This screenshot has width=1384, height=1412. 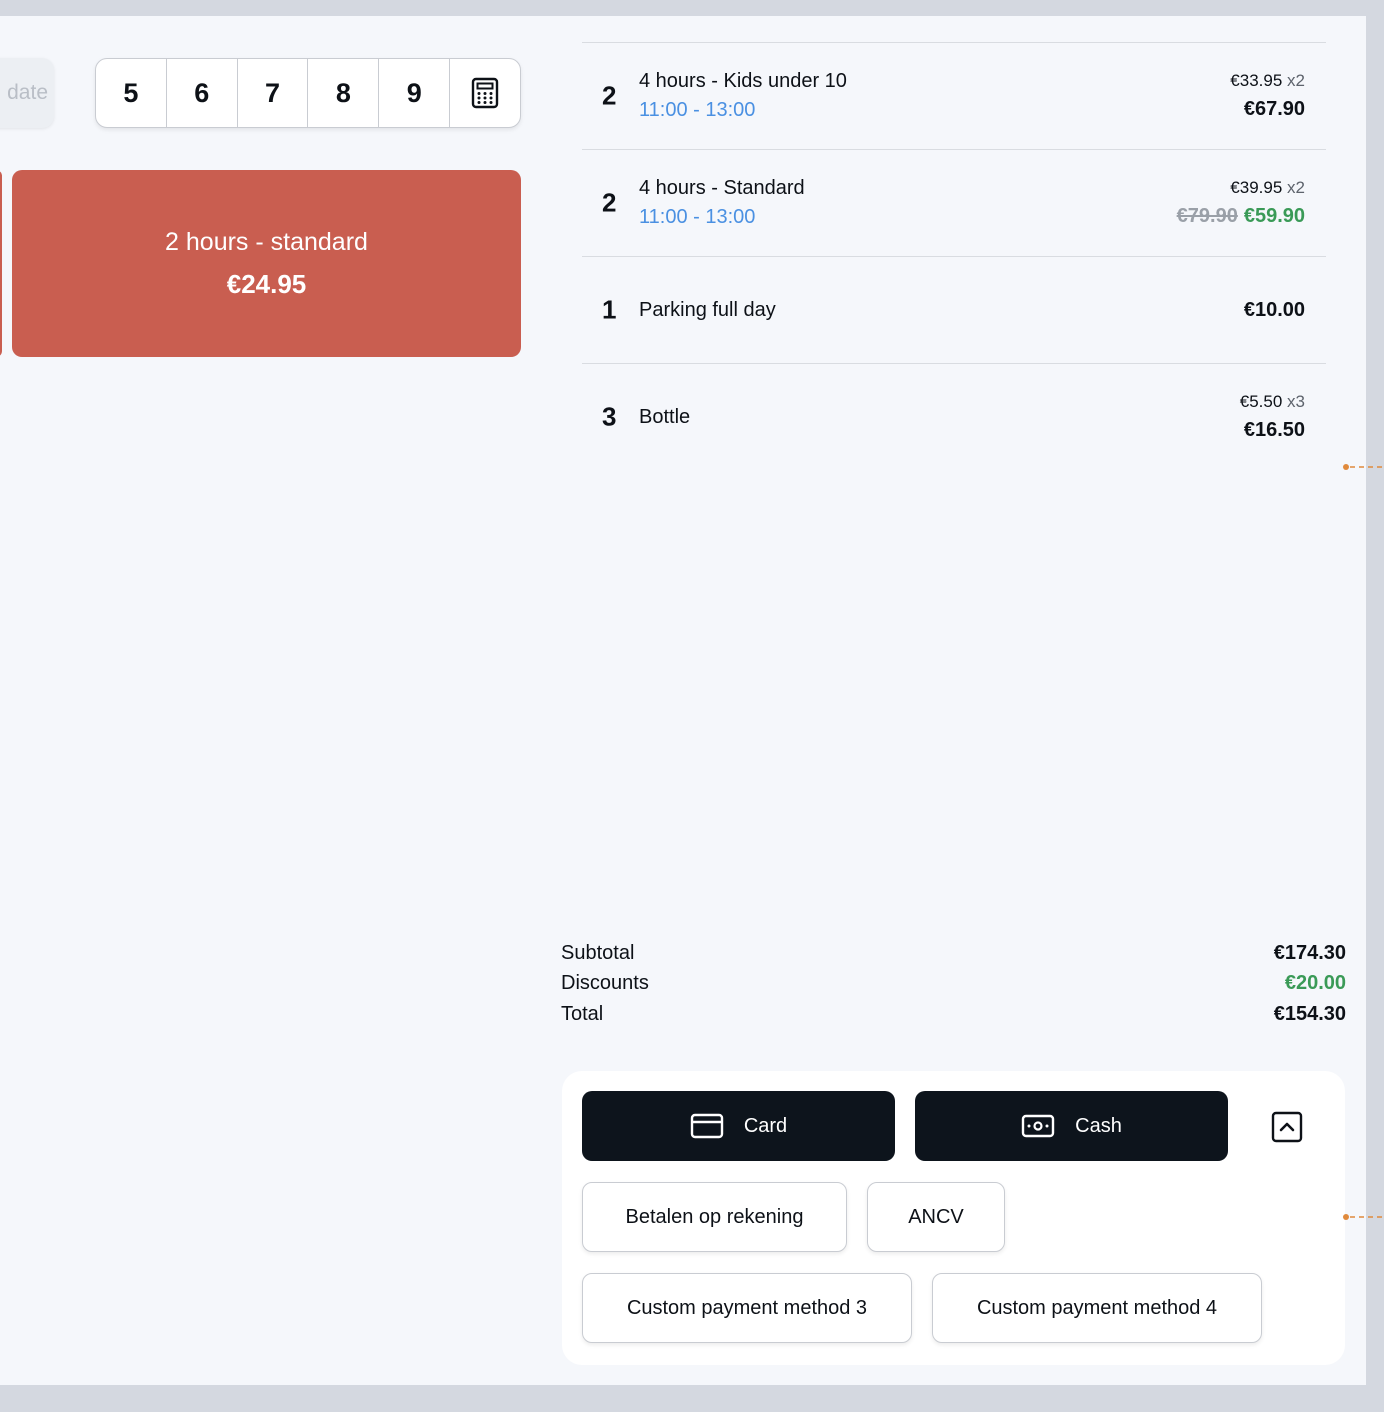 I want to click on chevron-up-icon, so click(x=1287, y=1127).